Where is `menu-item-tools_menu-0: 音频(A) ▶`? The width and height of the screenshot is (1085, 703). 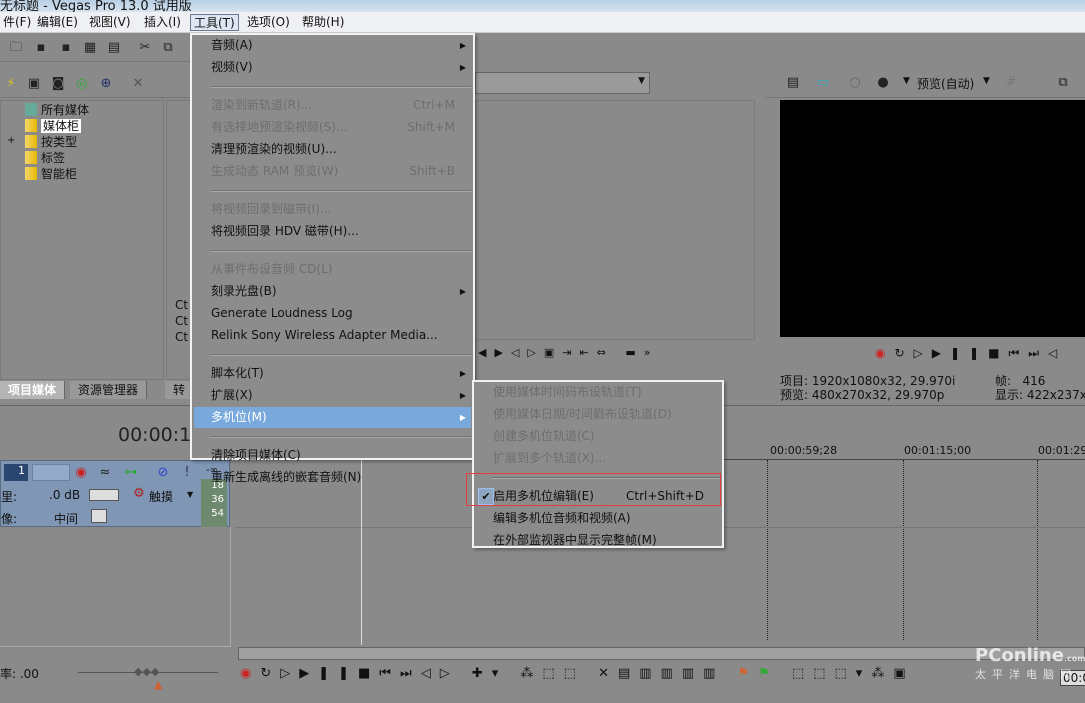 menu-item-tools_menu-0: 音频(A) ▶ is located at coordinates (332, 45).